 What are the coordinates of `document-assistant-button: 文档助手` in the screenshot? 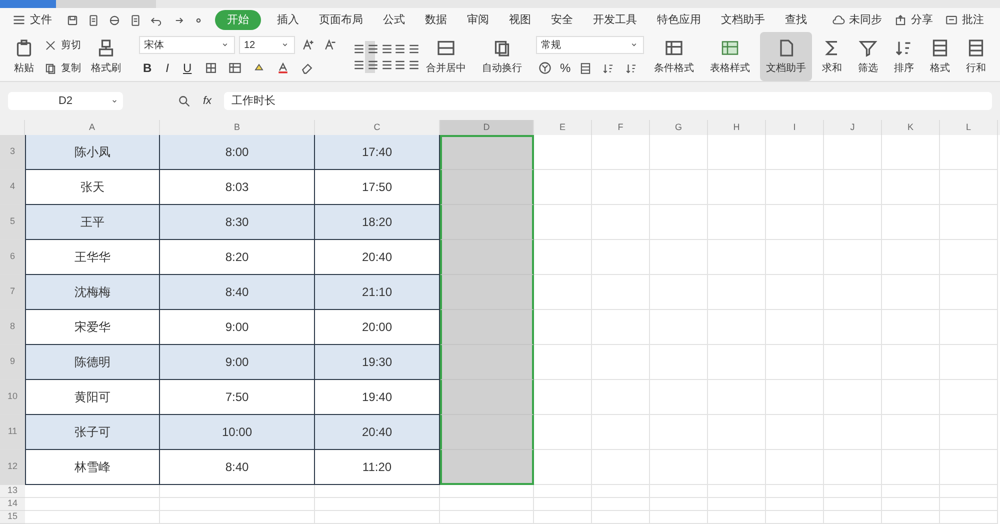 It's located at (786, 56).